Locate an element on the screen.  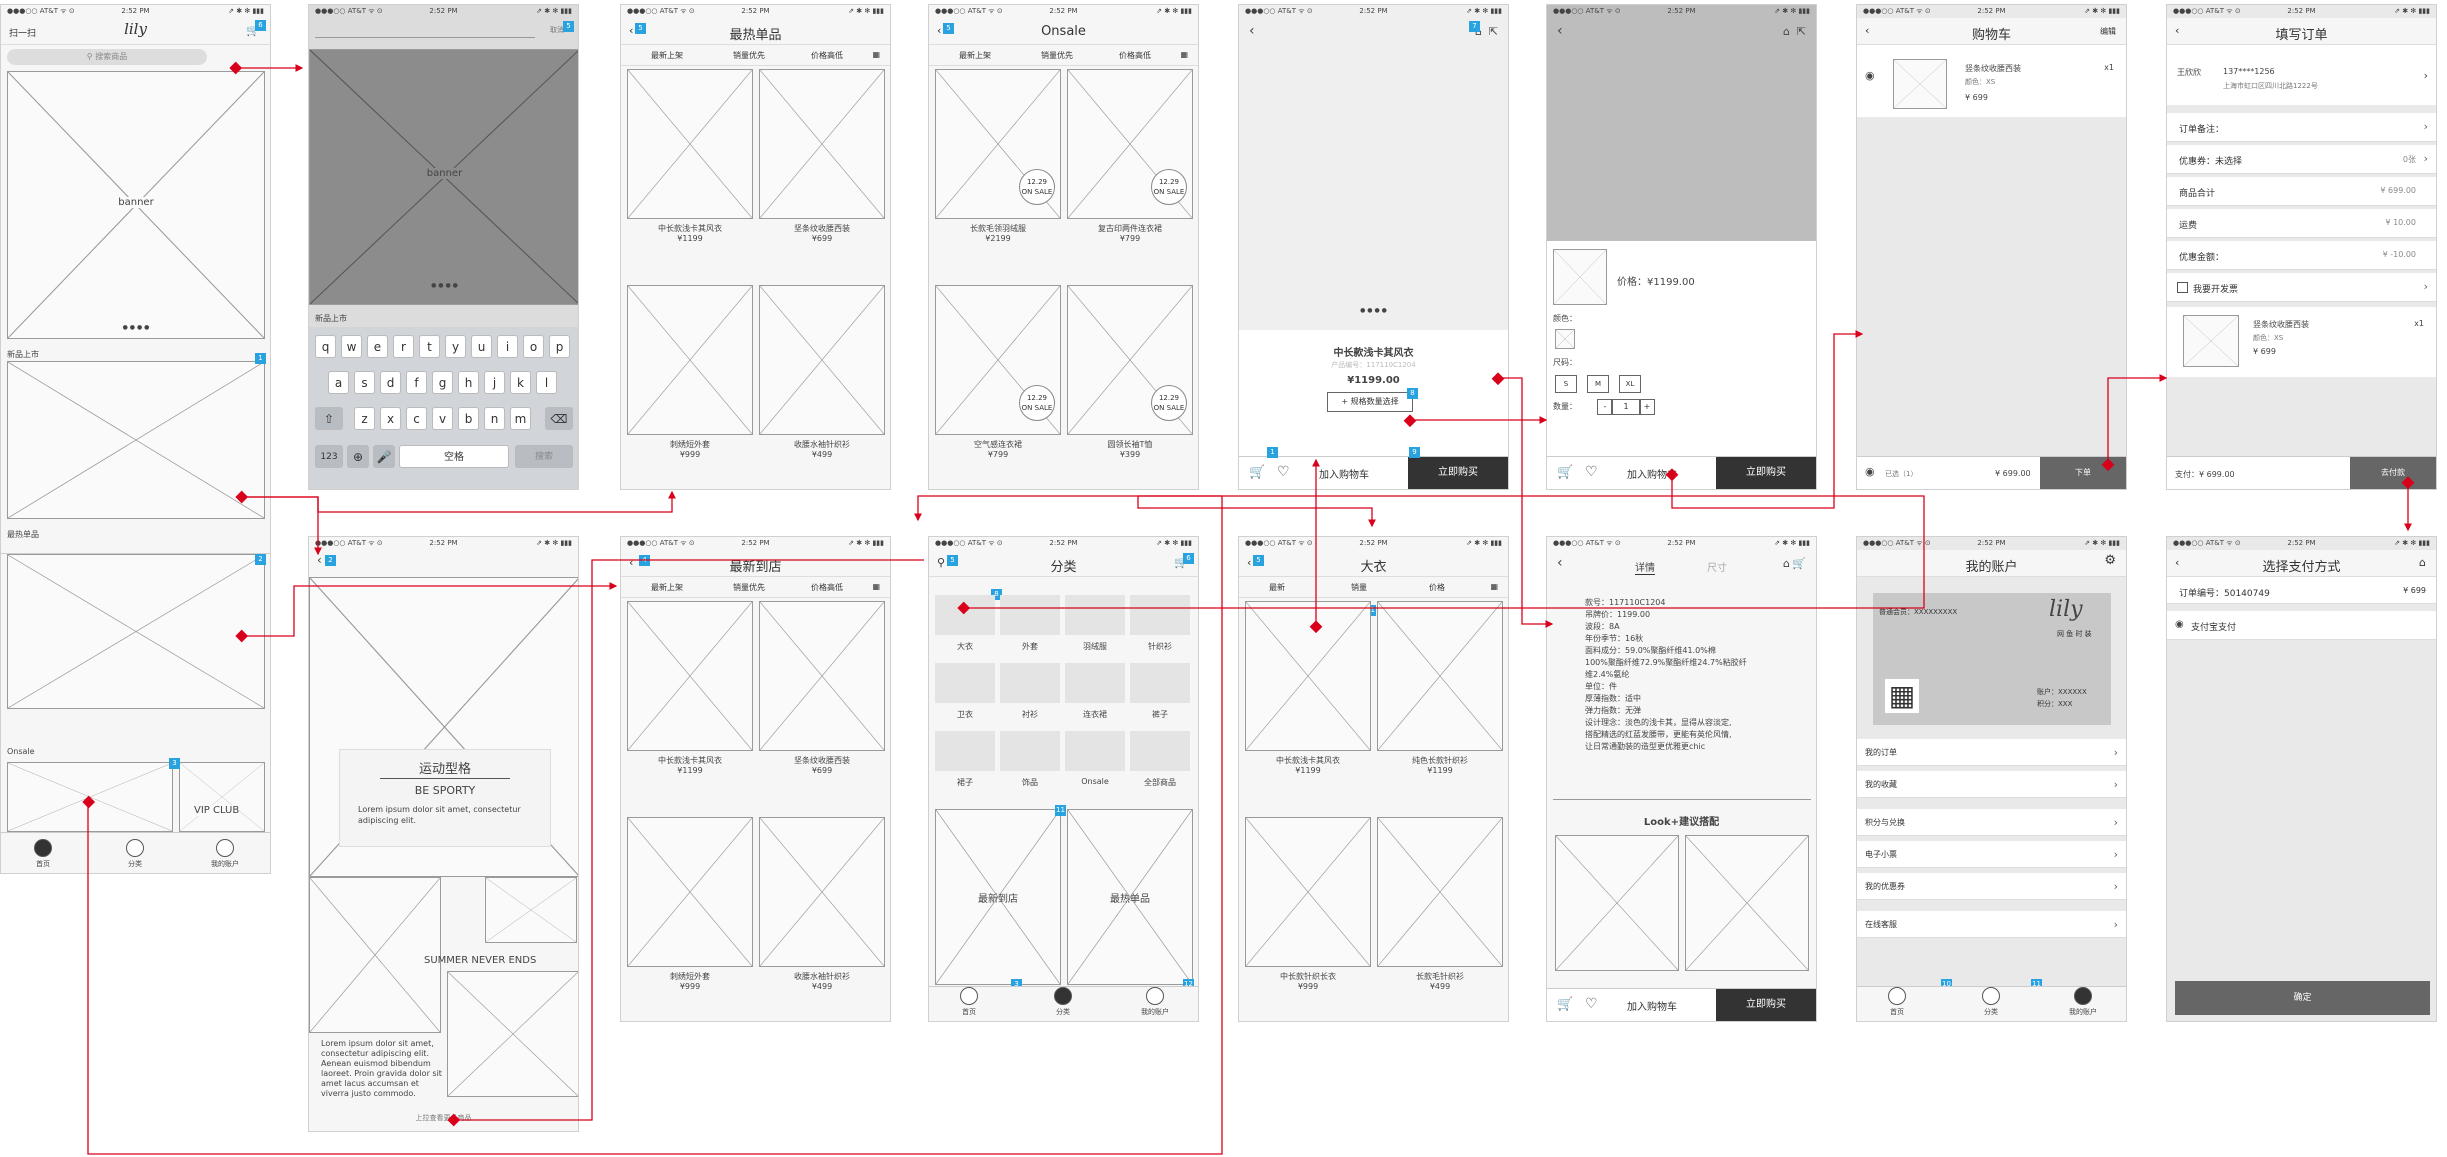
key-n: n is located at coordinates (494, 418).